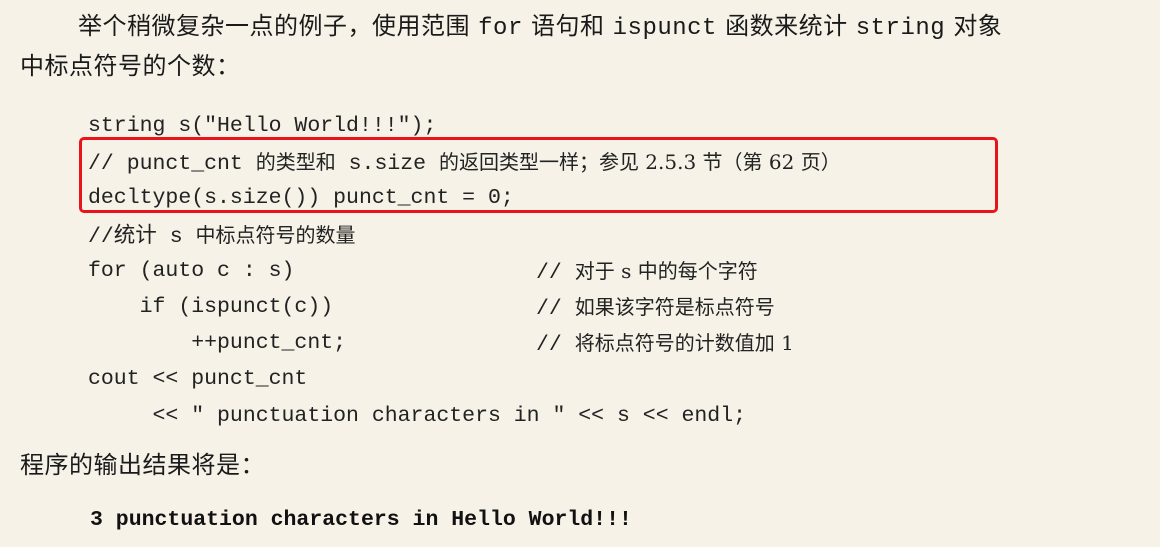 The image size is (1160, 547). I want to click on code-line: for (auto c : s) // 对于 s 中的每个字符, so click(618, 271).